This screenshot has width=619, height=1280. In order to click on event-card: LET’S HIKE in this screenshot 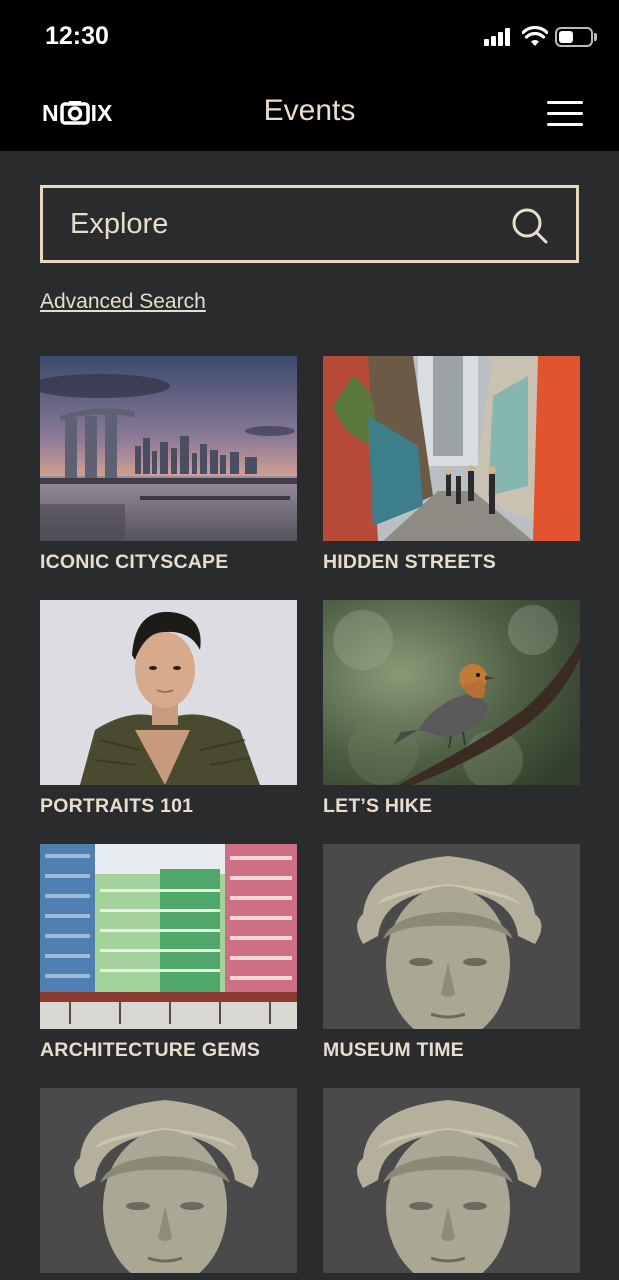, I will do `click(451, 715)`.